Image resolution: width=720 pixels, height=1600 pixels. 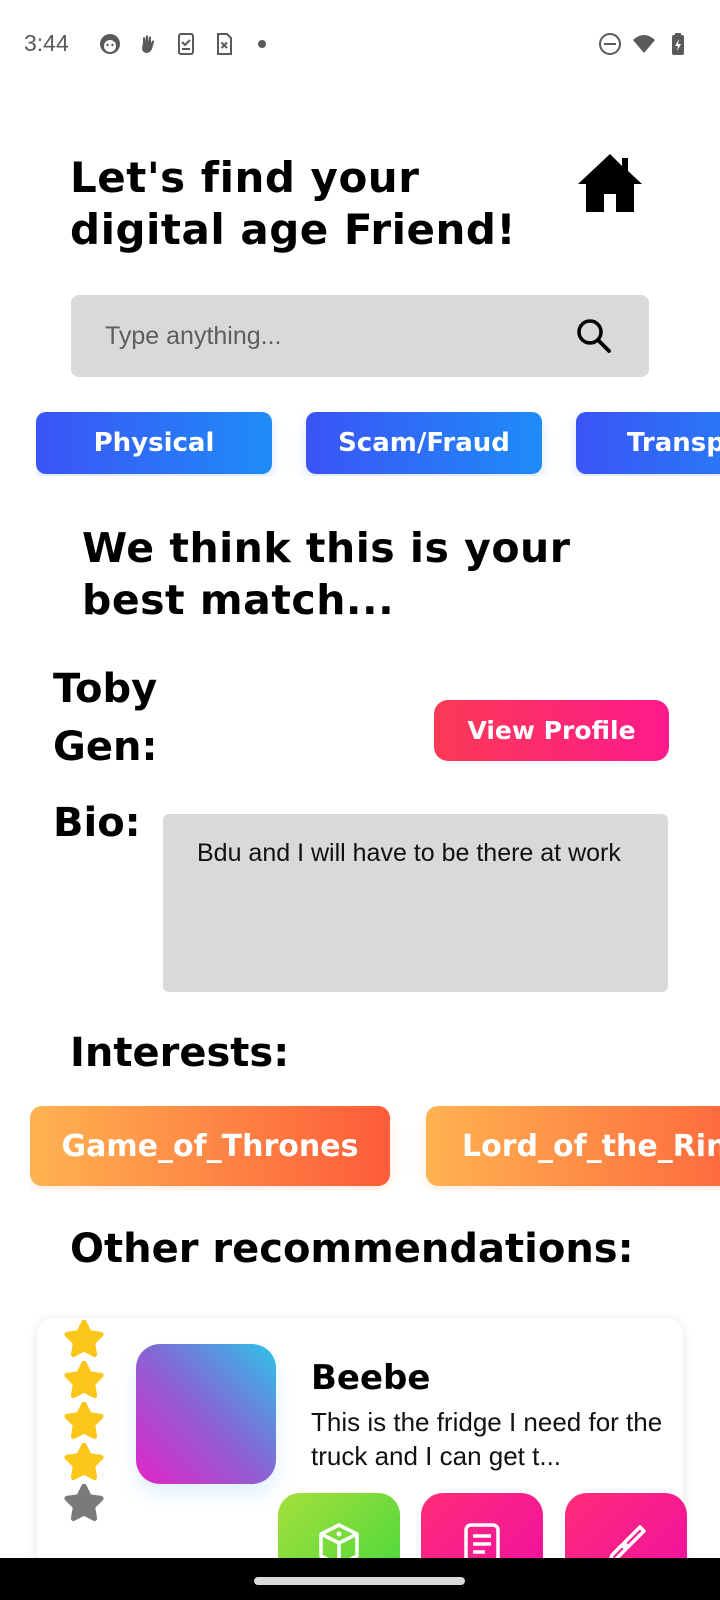 I want to click on view-profile-button: View Profile, so click(x=551, y=730).